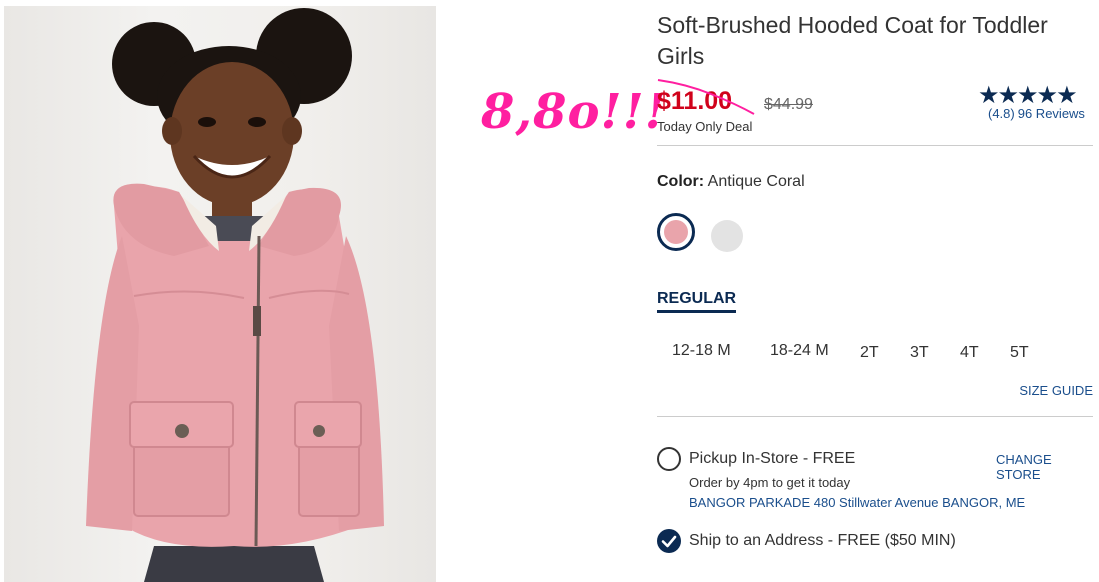 This screenshot has width=1099, height=582. What do you see at coordinates (788, 104) in the screenshot?
I see `original-price: $44.99` at bounding box center [788, 104].